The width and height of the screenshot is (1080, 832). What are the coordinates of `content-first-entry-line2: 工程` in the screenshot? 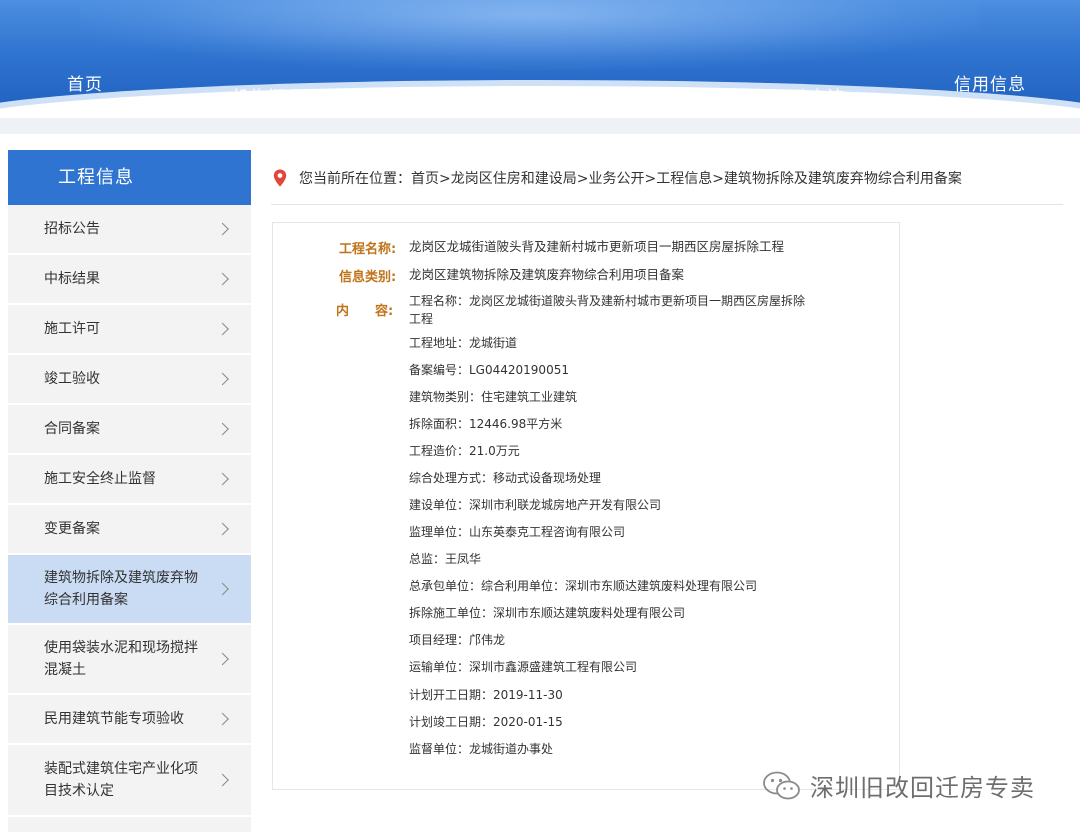 It's located at (421, 319).